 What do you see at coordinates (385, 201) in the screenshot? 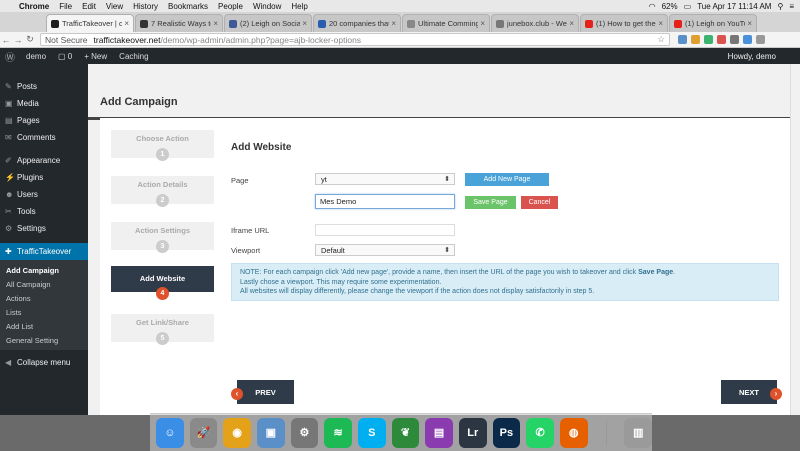
I see `page-name-input: Mes Demo` at bounding box center [385, 201].